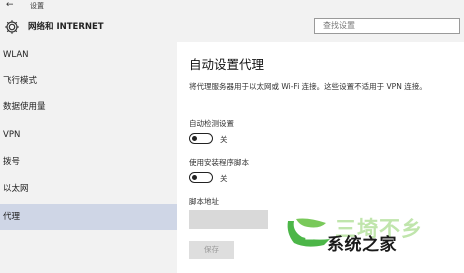 The height and width of the screenshot is (273, 464). I want to click on sidebar-item-proxy: 代理, so click(88, 217).